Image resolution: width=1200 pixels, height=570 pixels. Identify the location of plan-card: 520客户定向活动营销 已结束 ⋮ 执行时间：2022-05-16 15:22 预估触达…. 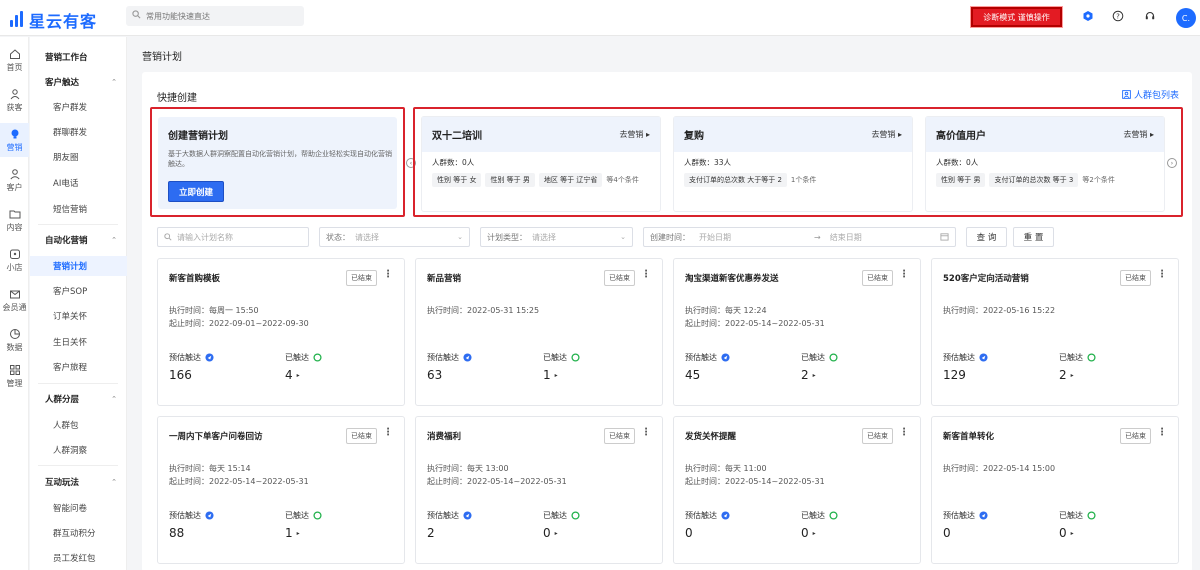
(1055, 332).